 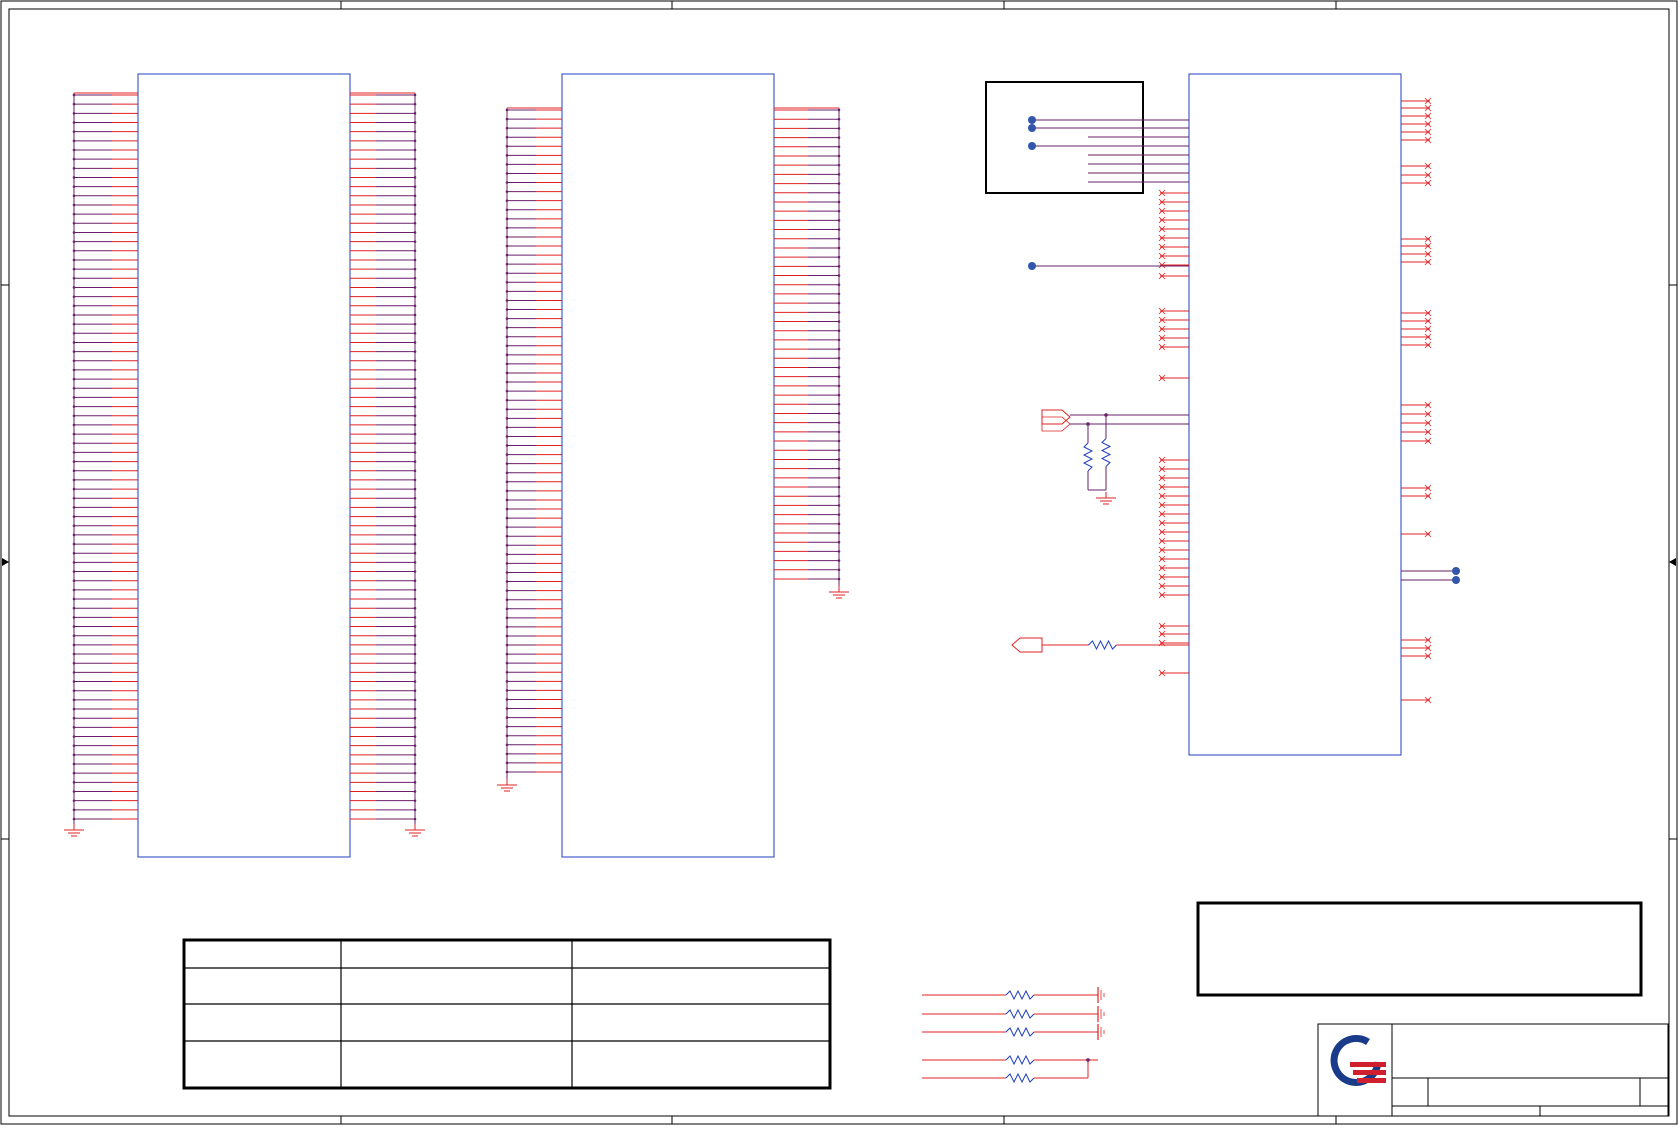 I want to click on junction-dot, so click(x=1088, y=1060).